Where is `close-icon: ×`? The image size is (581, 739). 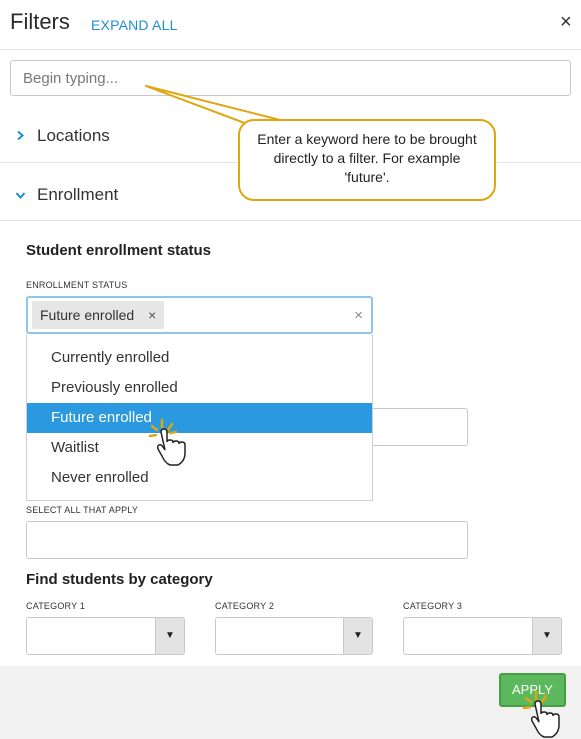 close-icon: × is located at coordinates (566, 22).